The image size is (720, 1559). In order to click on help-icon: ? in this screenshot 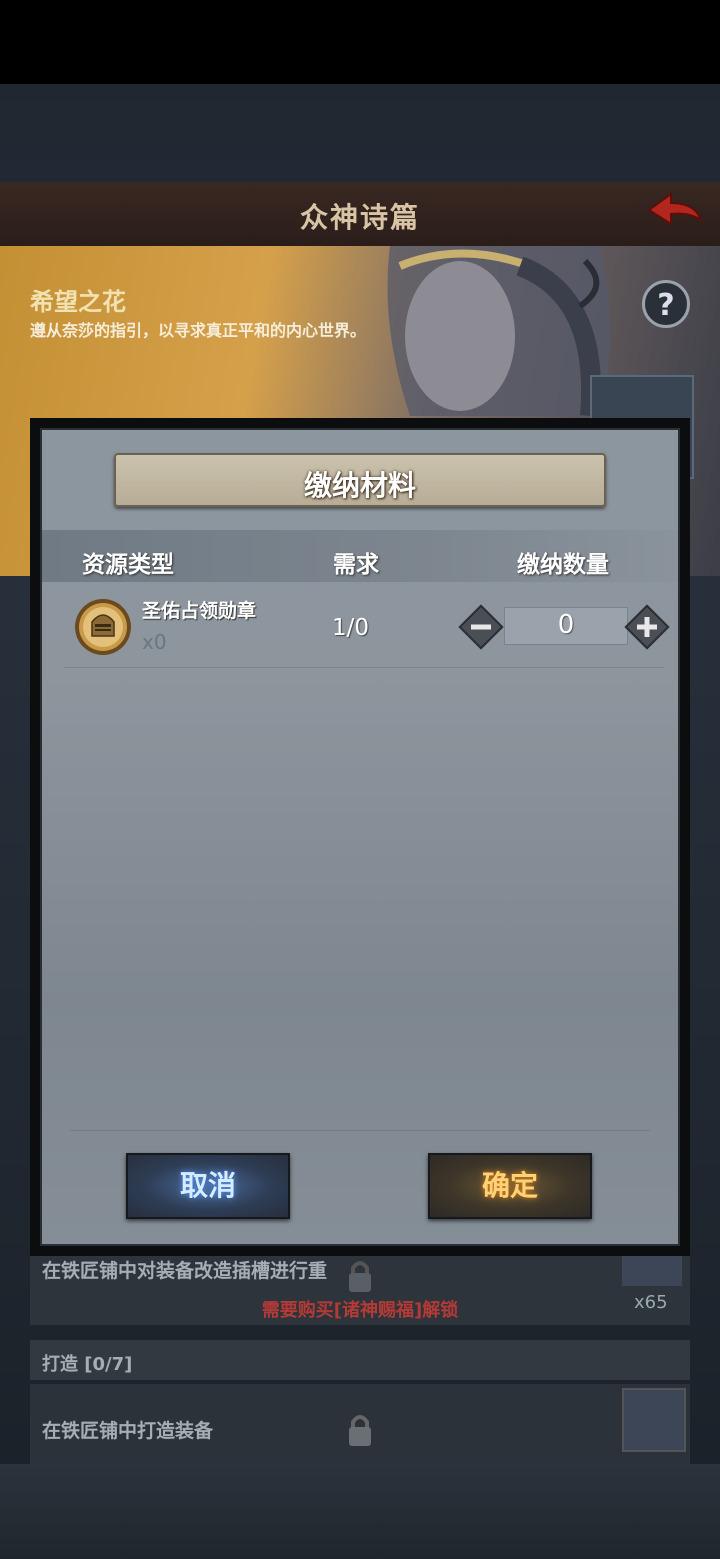, I will do `click(666, 304)`.